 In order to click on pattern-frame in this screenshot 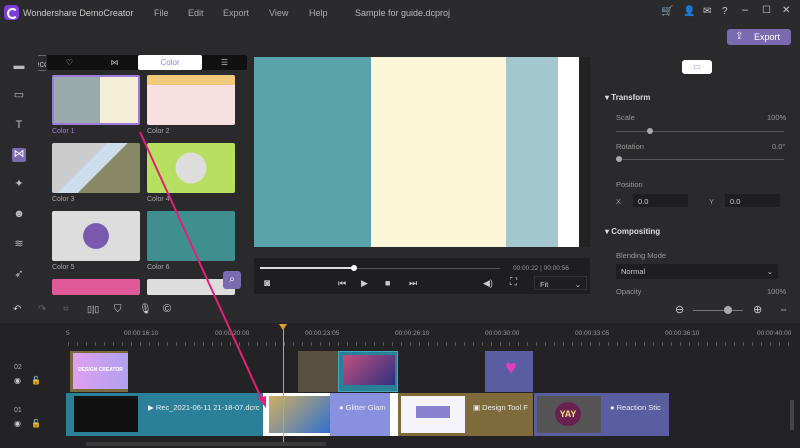, I will do `click(438, 152)`.